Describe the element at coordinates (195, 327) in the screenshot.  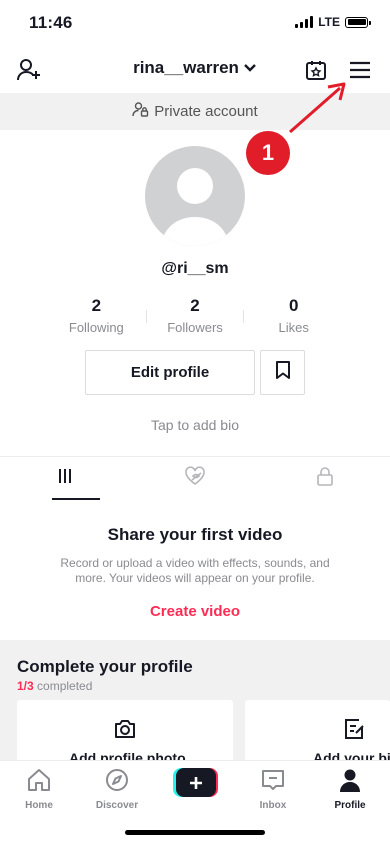
I see `stat-label: Followers` at that location.